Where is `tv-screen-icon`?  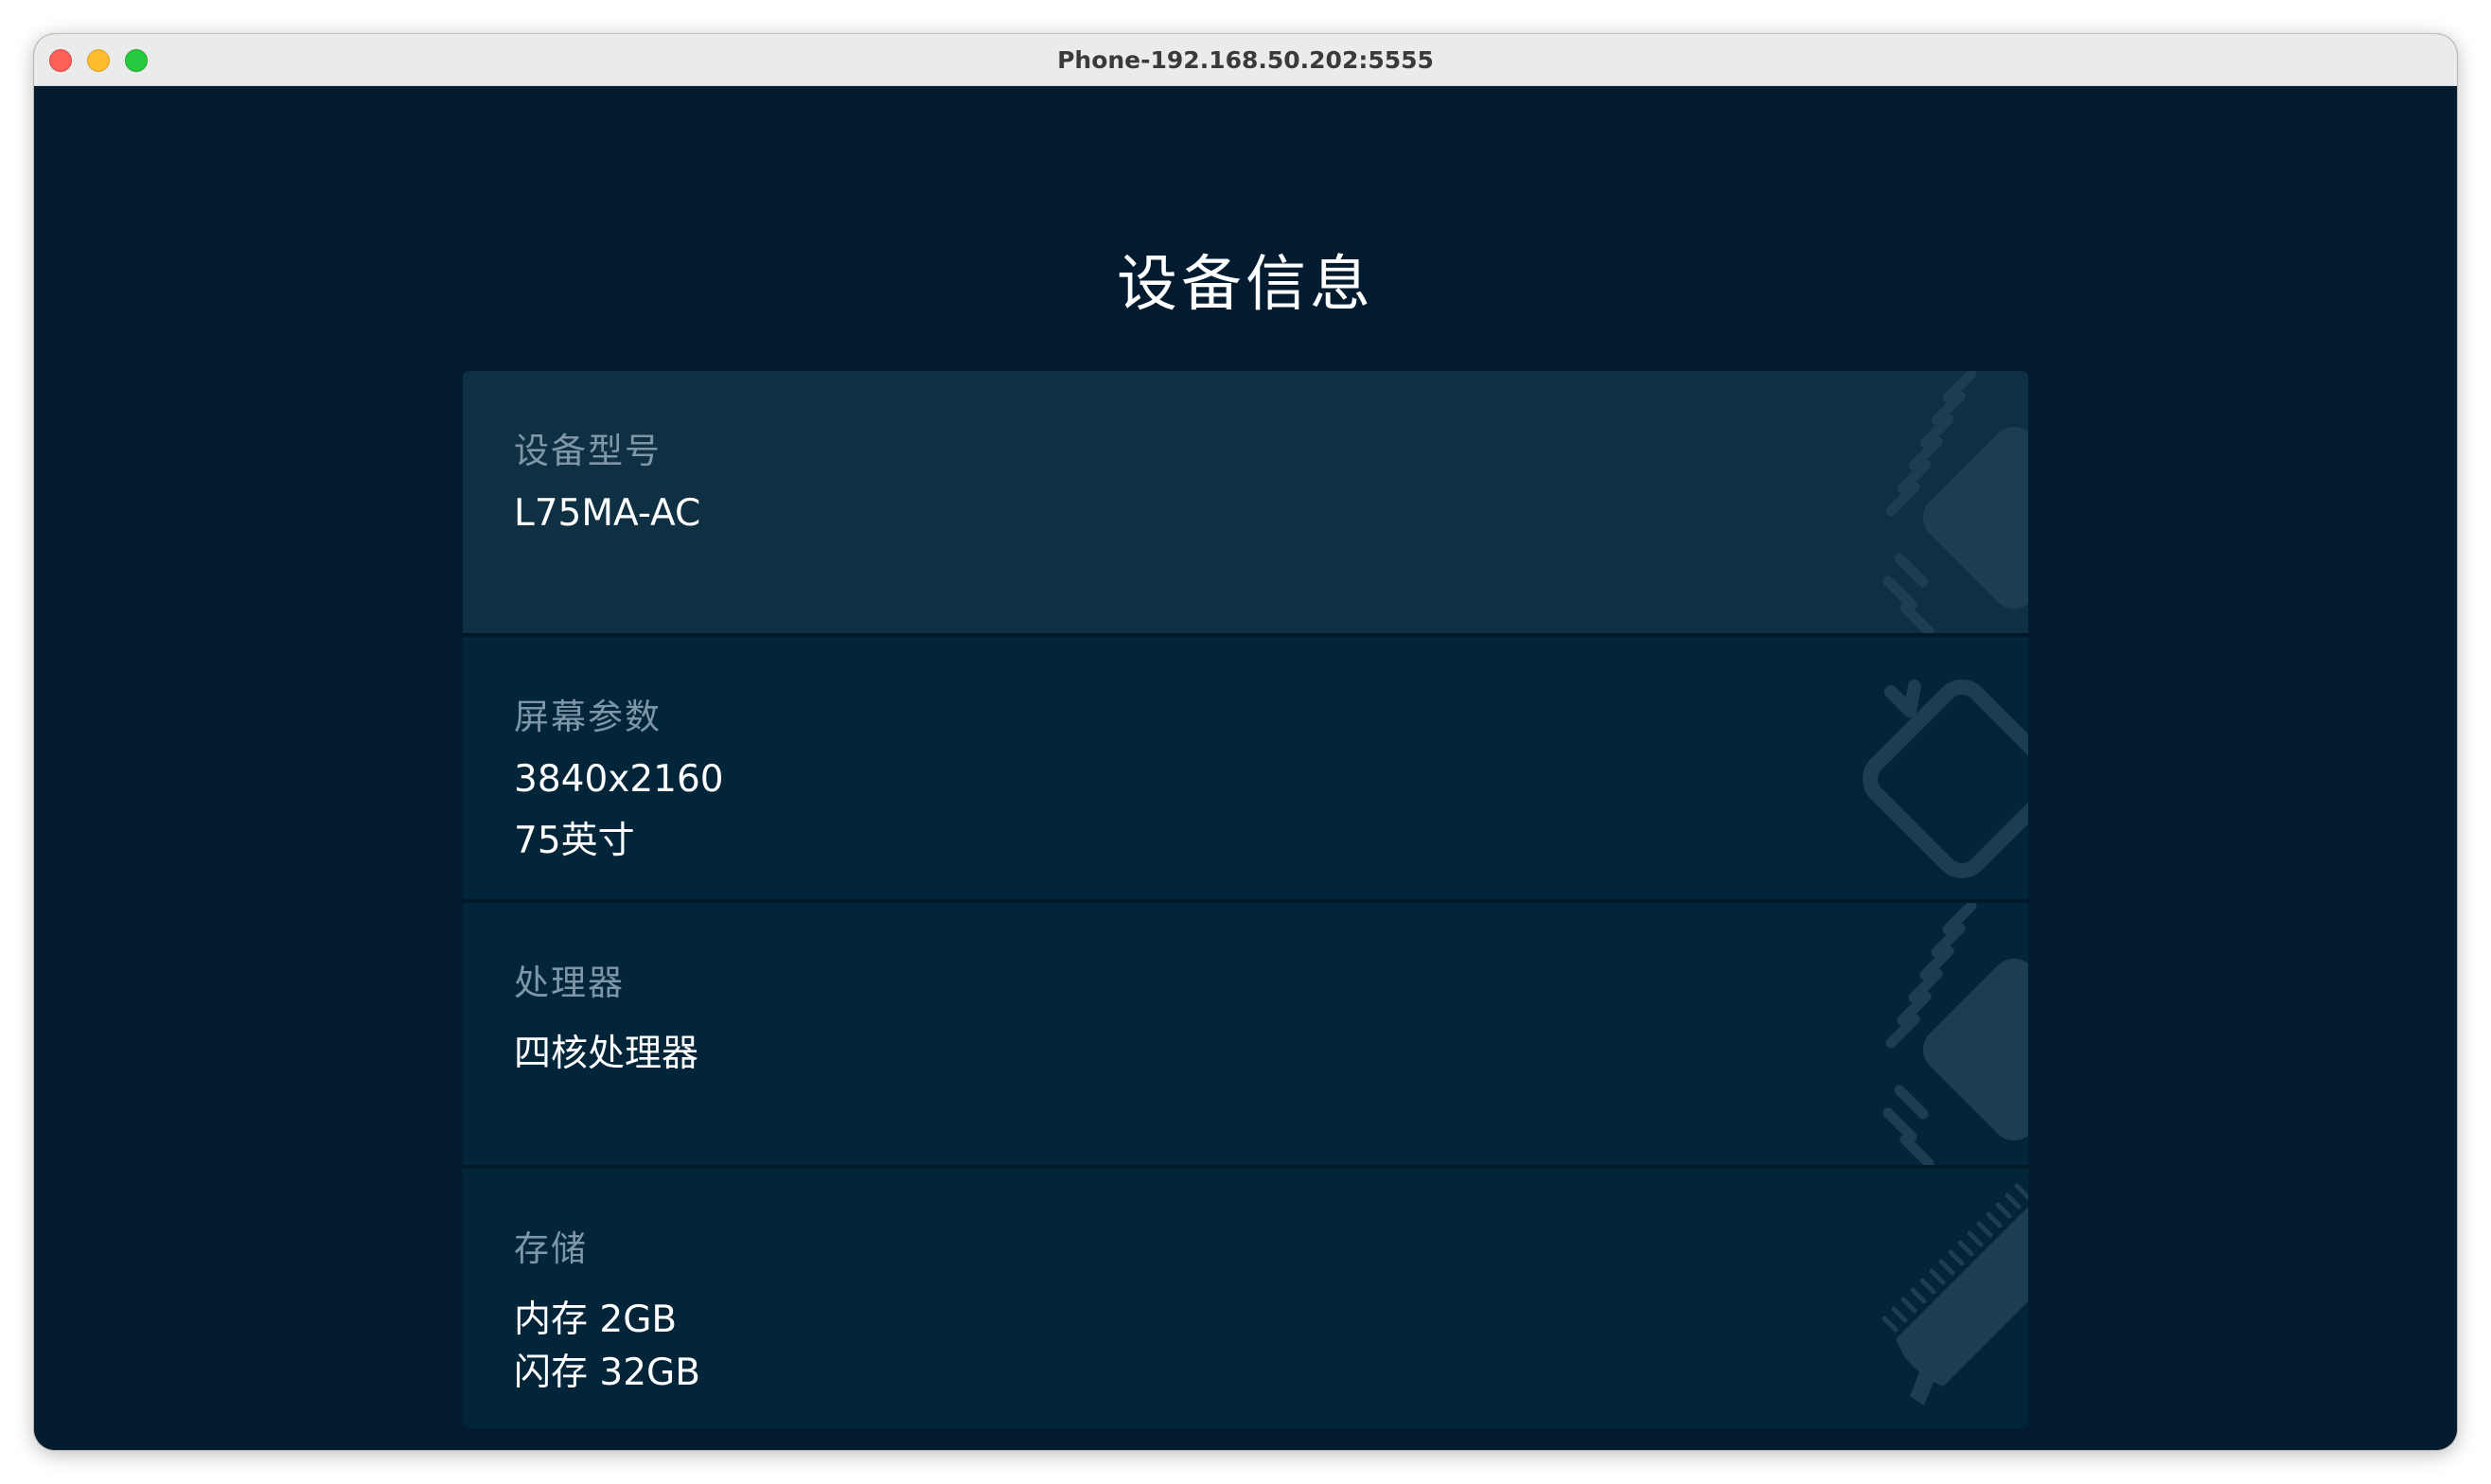
tv-screen-icon is located at coordinates (1945, 779).